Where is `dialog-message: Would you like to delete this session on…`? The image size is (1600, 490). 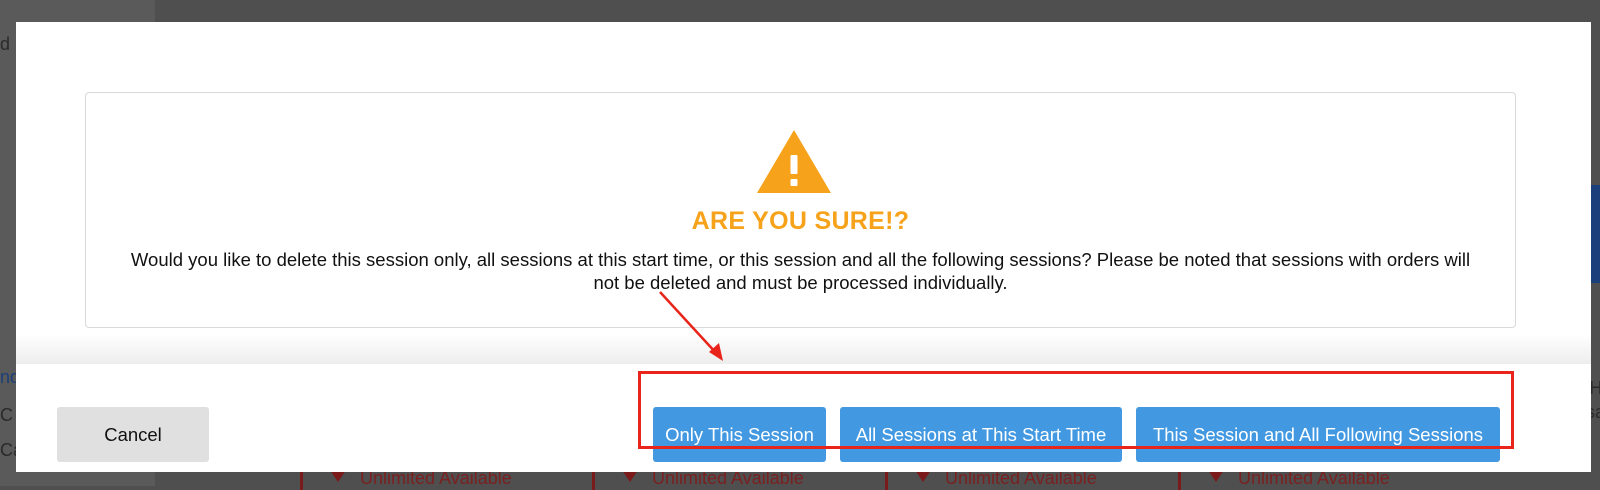 dialog-message: Would you like to delete this session on… is located at coordinates (800, 271).